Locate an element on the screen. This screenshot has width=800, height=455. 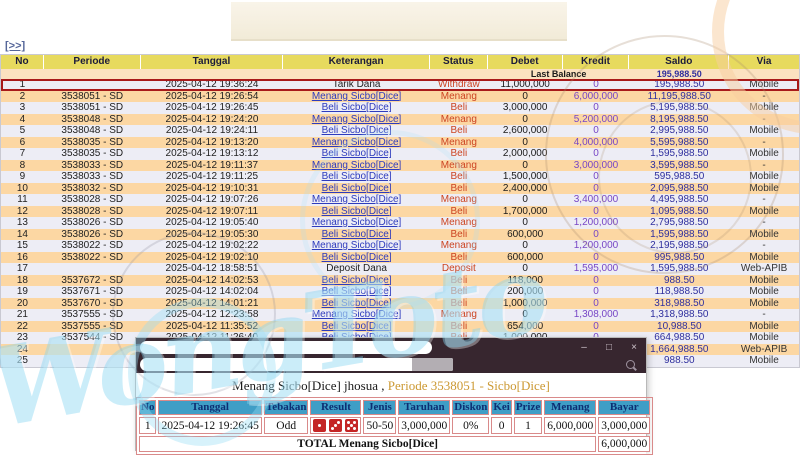
address-bar is located at coordinates (296, 364).